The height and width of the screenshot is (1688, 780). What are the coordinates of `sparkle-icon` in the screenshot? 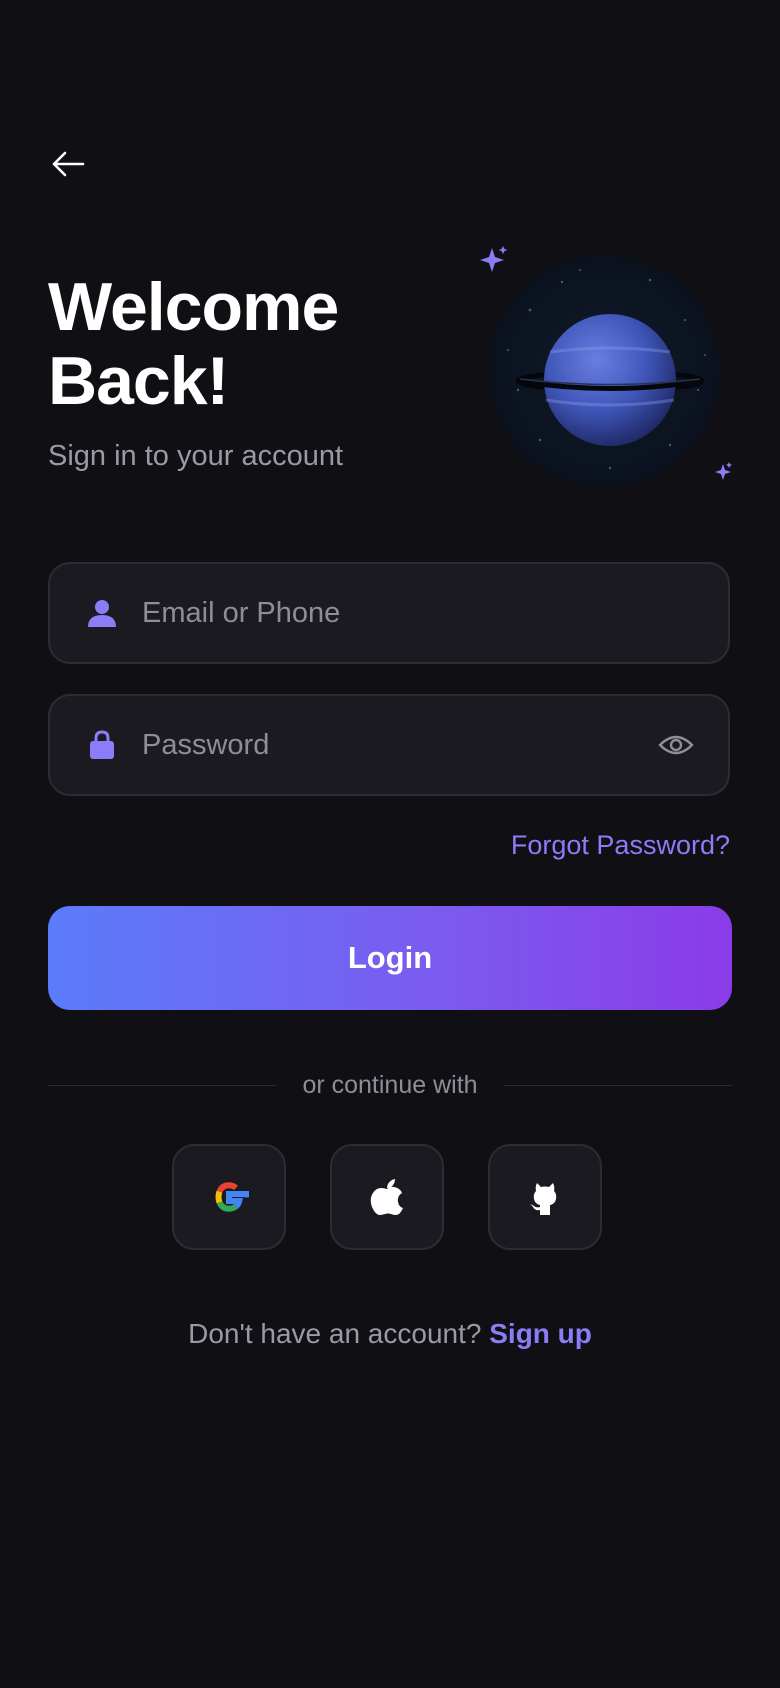 It's located at (494, 259).